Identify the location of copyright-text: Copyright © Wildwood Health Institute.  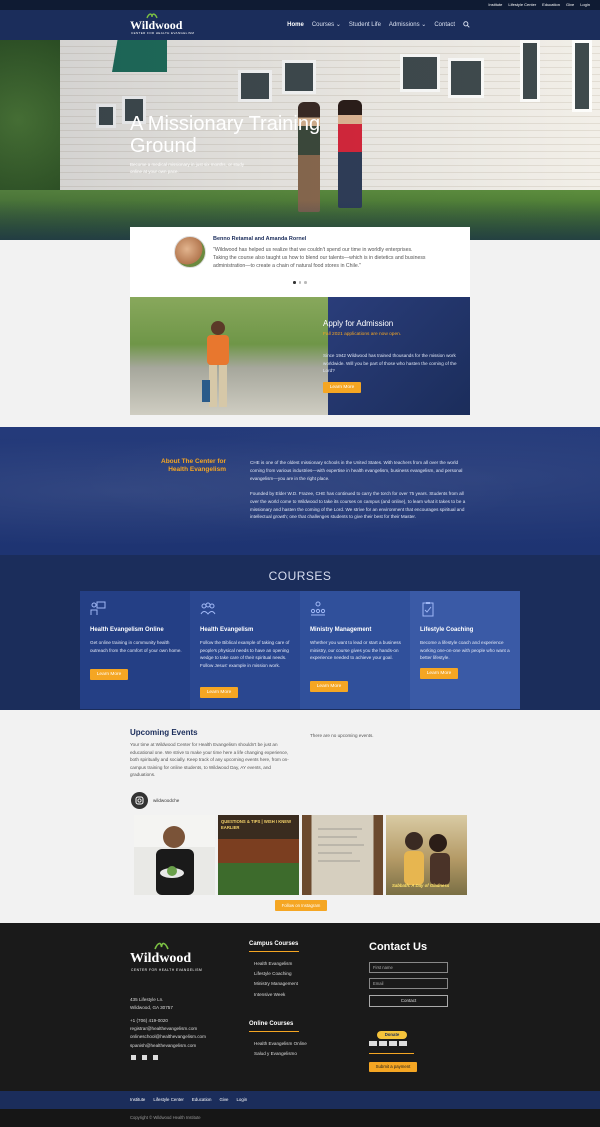
(165, 1117).